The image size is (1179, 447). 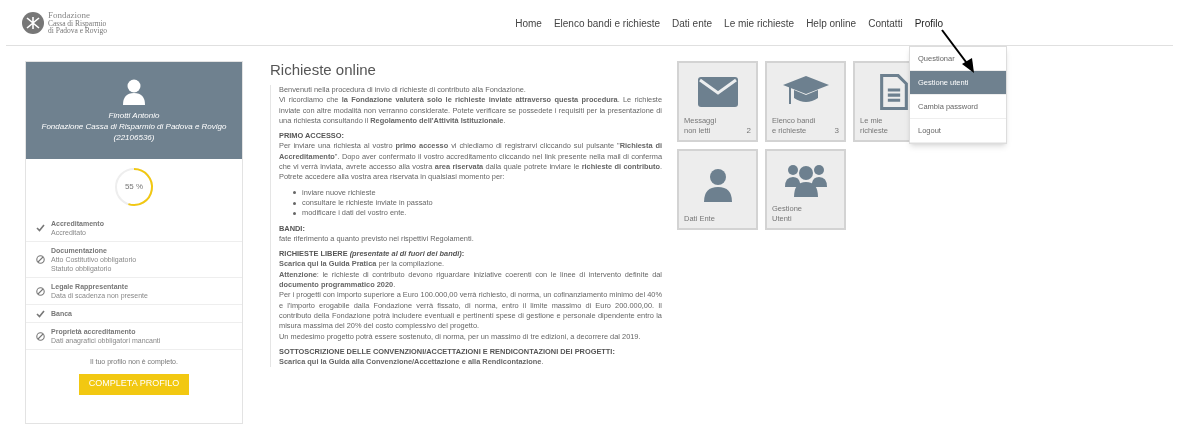 I want to click on organization-code: (22106536), so click(x=134, y=137).